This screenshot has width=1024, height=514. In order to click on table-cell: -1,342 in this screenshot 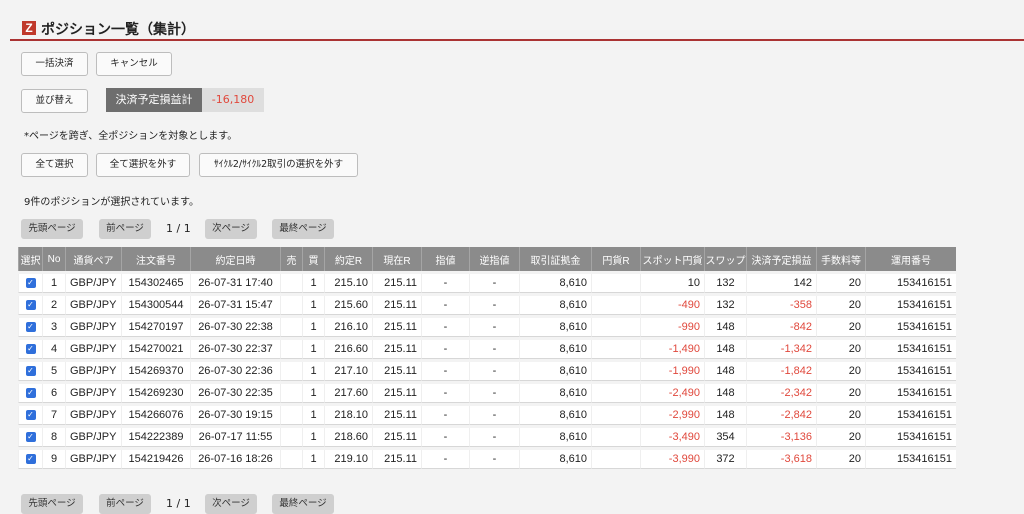, I will do `click(781, 349)`.